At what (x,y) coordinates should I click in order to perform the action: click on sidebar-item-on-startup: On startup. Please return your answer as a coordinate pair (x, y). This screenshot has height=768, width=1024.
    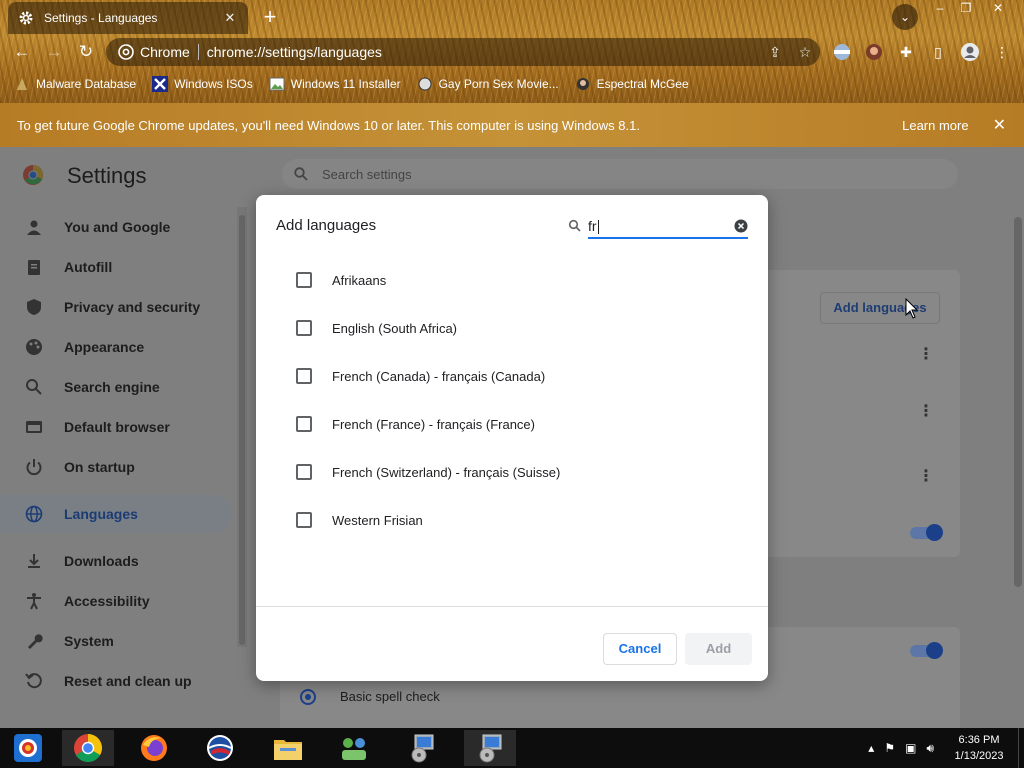
    Looking at the image, I should click on (118, 467).